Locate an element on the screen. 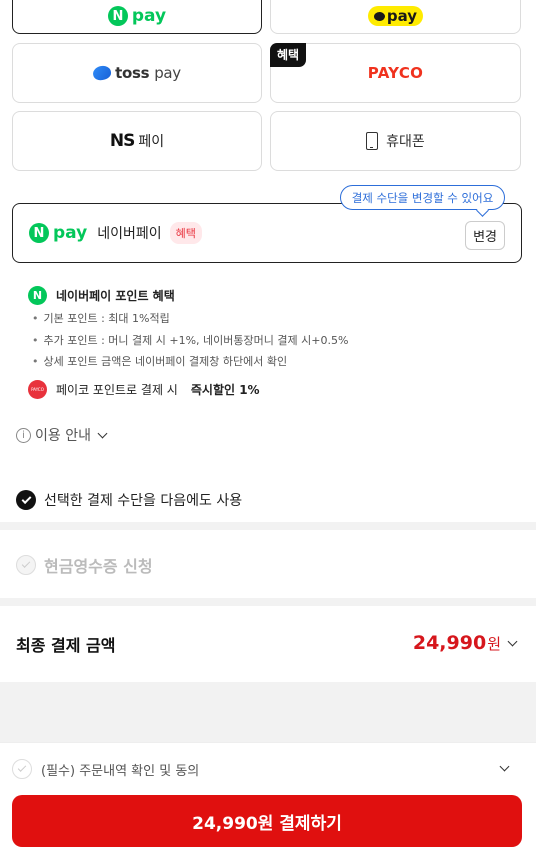  payco-logo: PAYCO is located at coordinates (395, 73).